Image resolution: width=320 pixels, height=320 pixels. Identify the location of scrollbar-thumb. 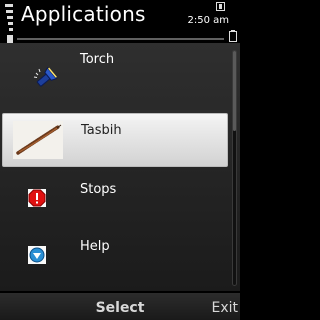
(234, 91).